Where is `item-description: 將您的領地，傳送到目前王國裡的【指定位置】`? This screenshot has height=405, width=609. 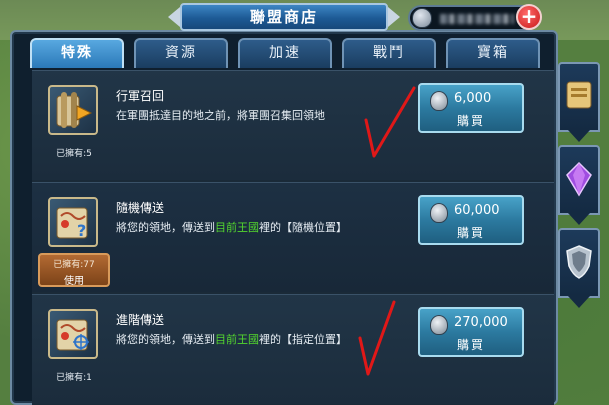
item-description: 將您的領地，傳送到目前王國裡的【指定位置】 is located at coordinates (231, 339).